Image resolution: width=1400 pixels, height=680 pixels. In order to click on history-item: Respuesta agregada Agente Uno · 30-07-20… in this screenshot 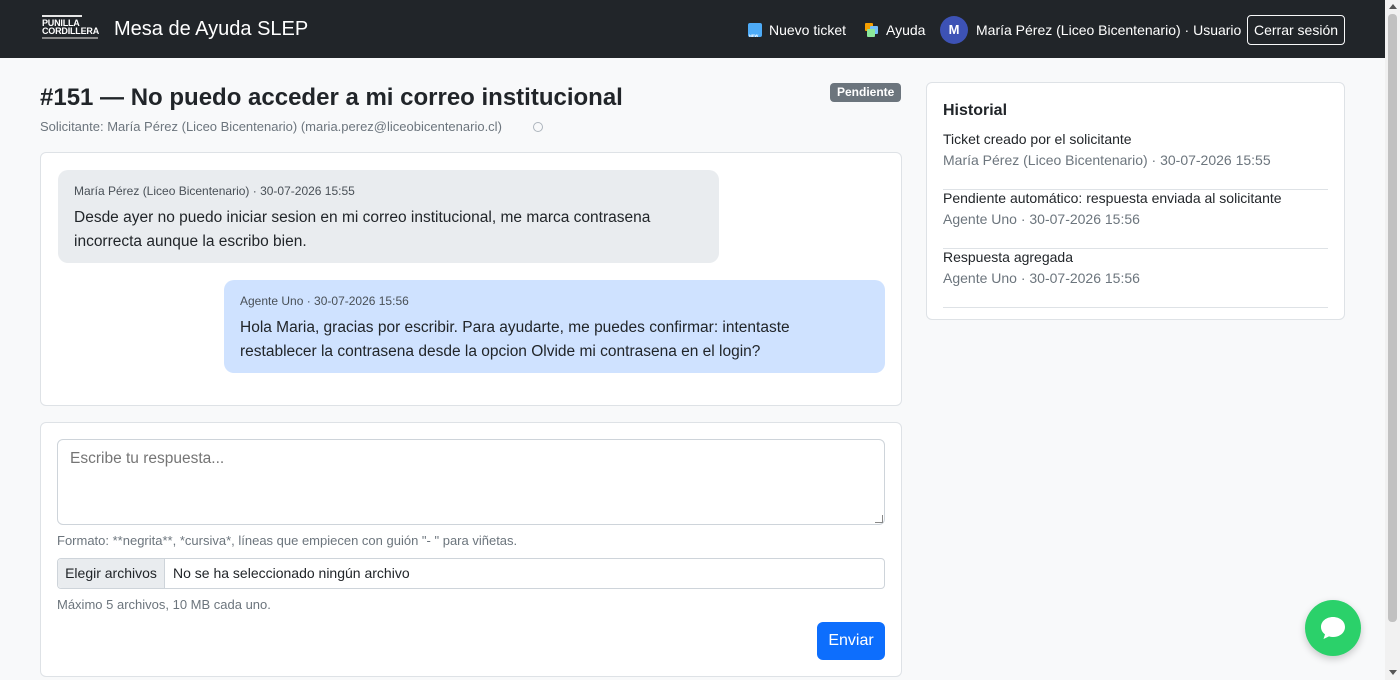, I will do `click(1135, 278)`.